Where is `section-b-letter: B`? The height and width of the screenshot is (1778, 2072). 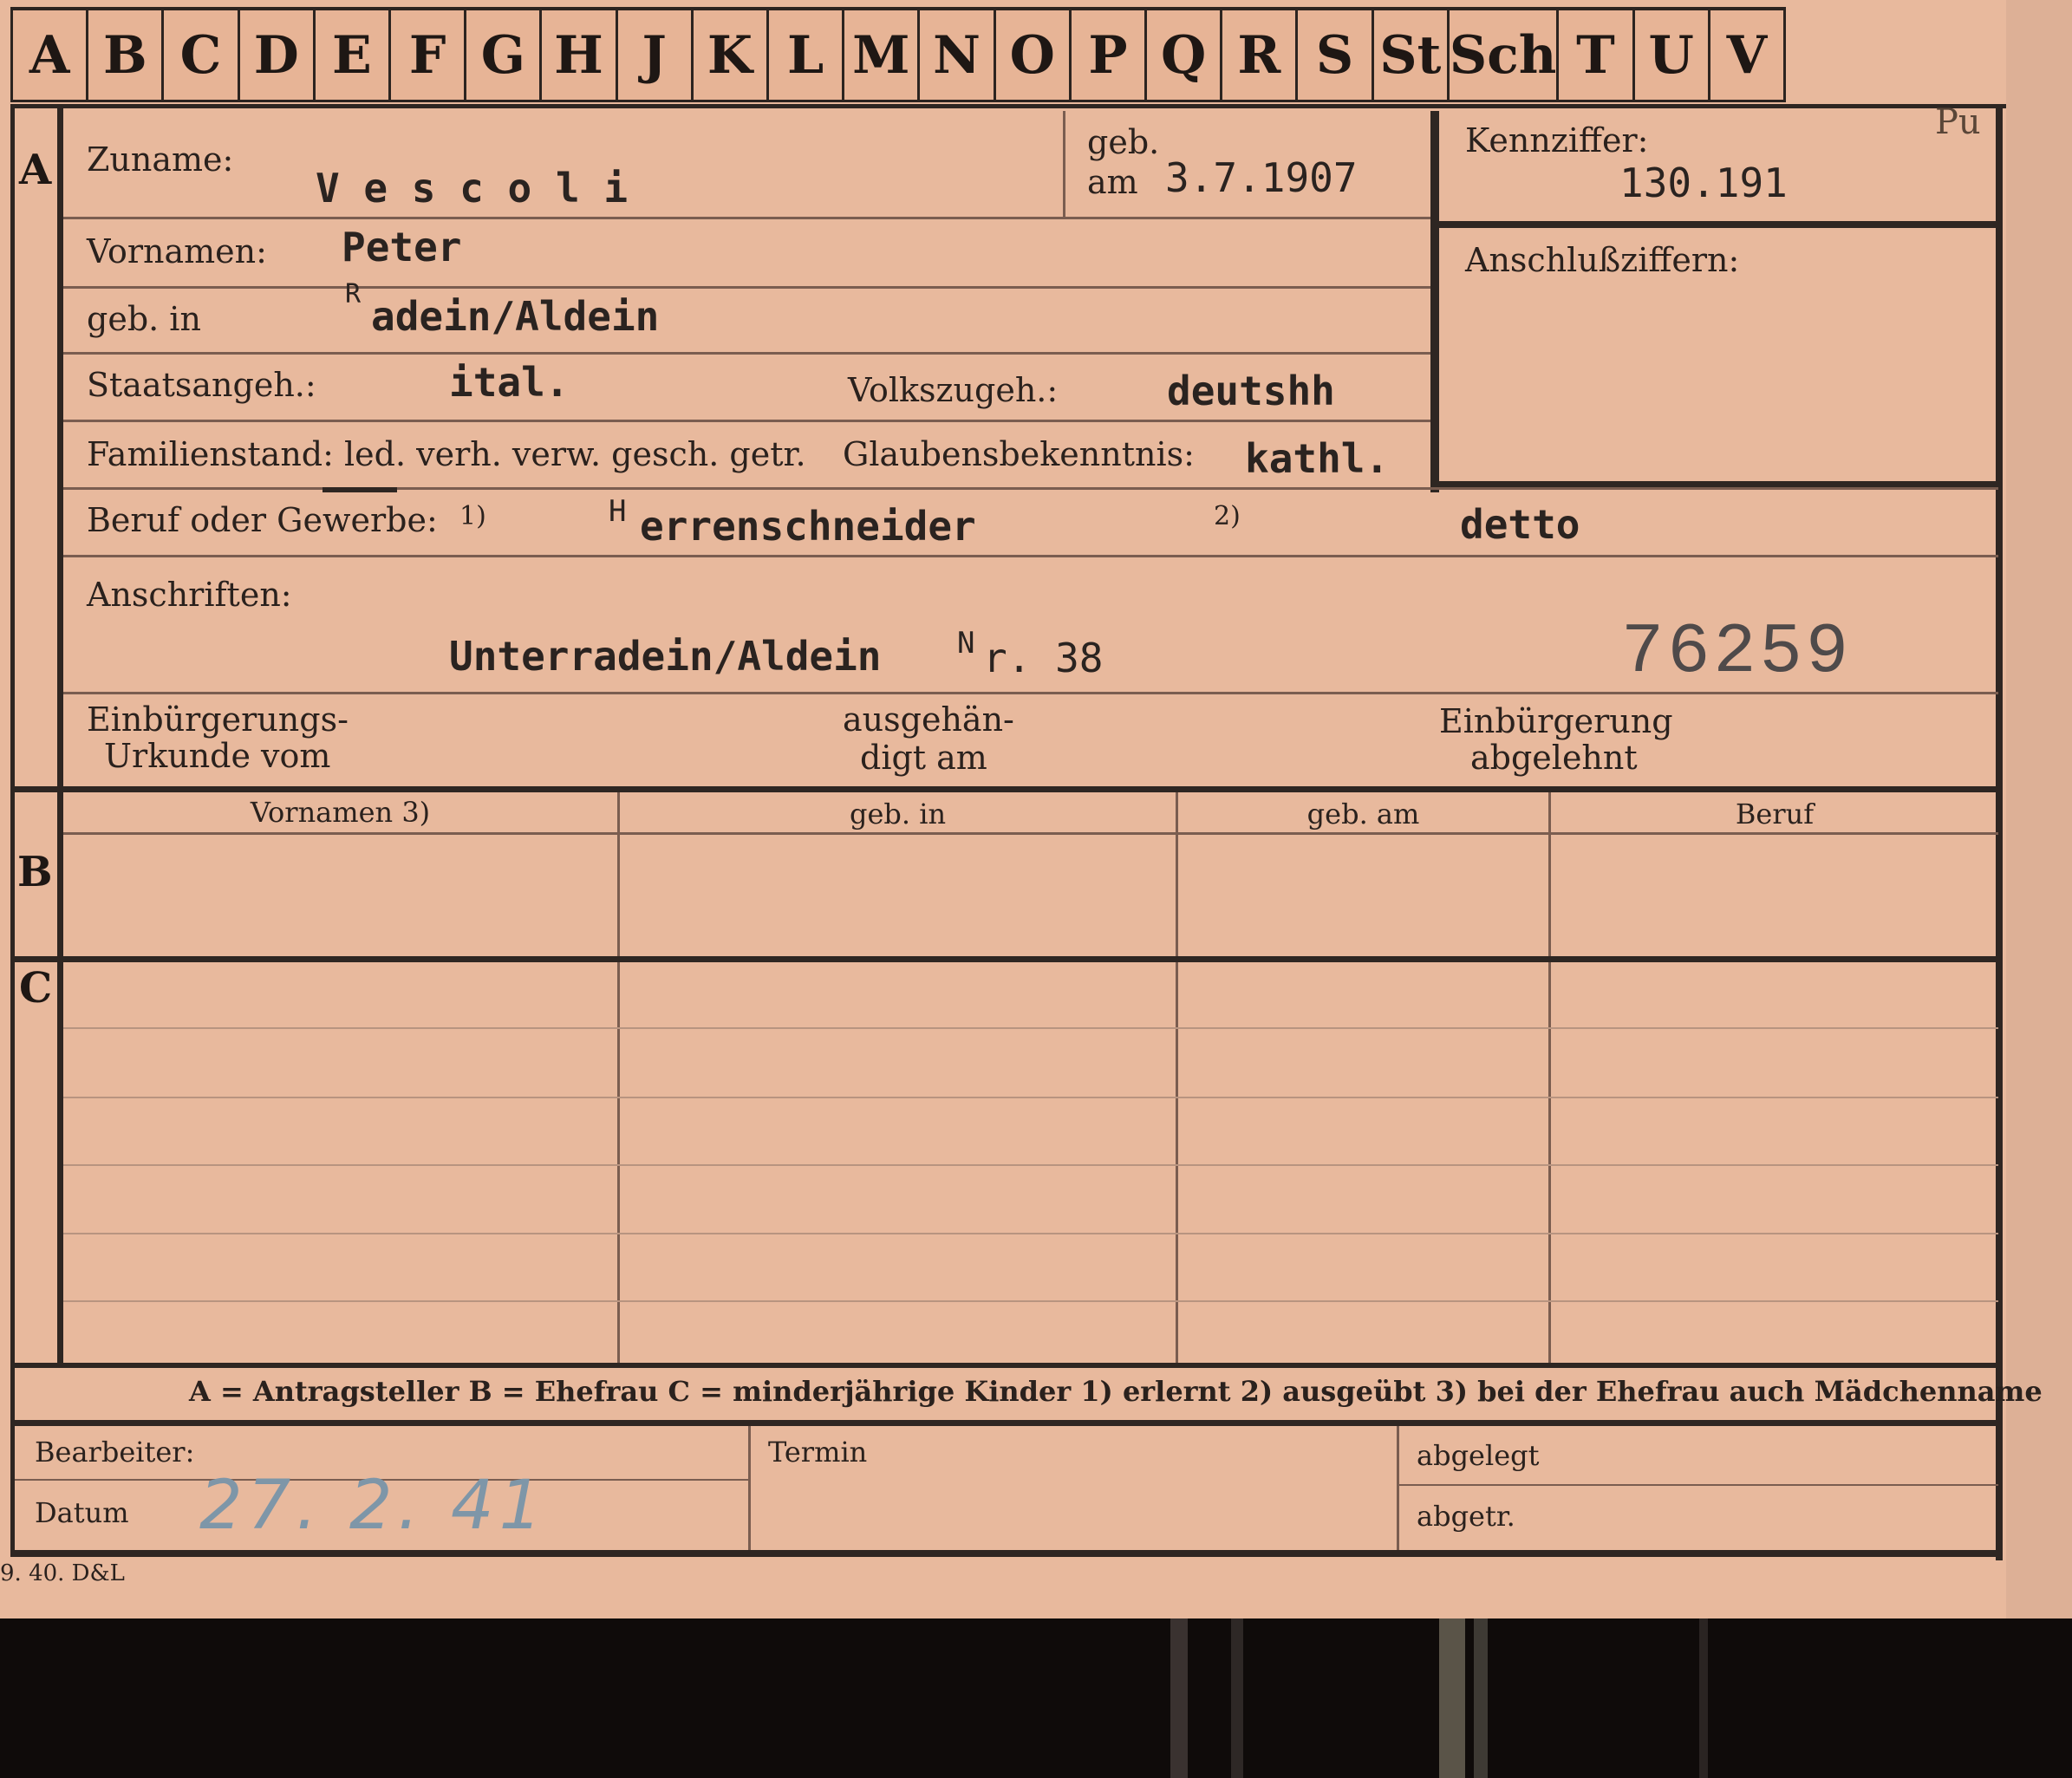 section-b-letter: B is located at coordinates (35, 872).